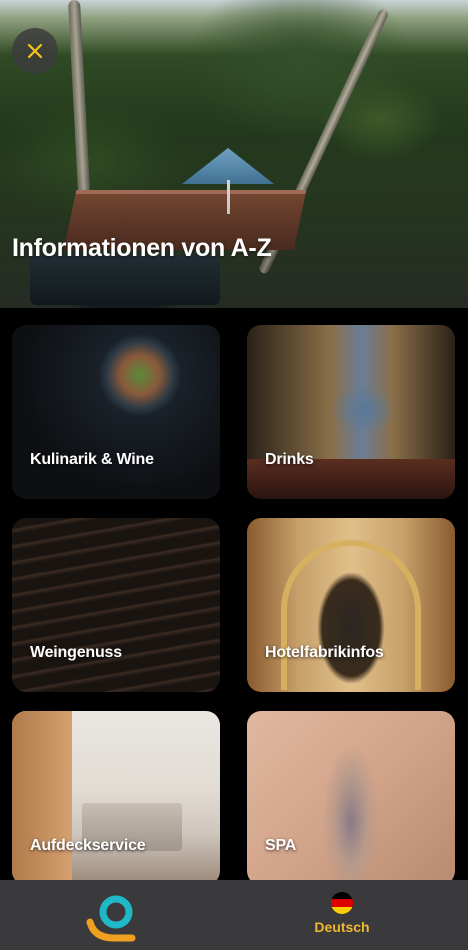  Describe the element at coordinates (234, 915) in the screenshot. I see `bottom-navbar: Deutsch` at that location.